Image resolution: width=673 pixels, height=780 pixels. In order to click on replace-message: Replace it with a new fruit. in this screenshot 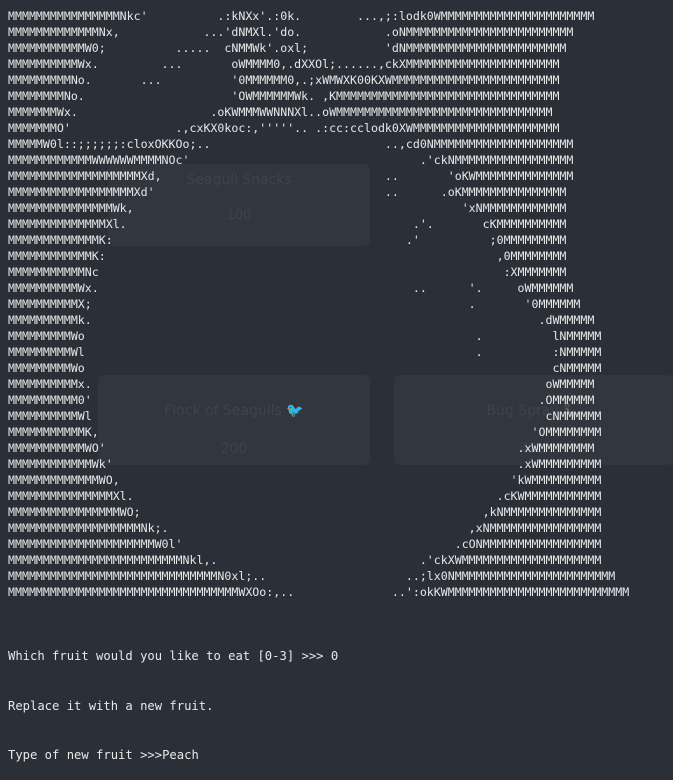, I will do `click(111, 705)`.